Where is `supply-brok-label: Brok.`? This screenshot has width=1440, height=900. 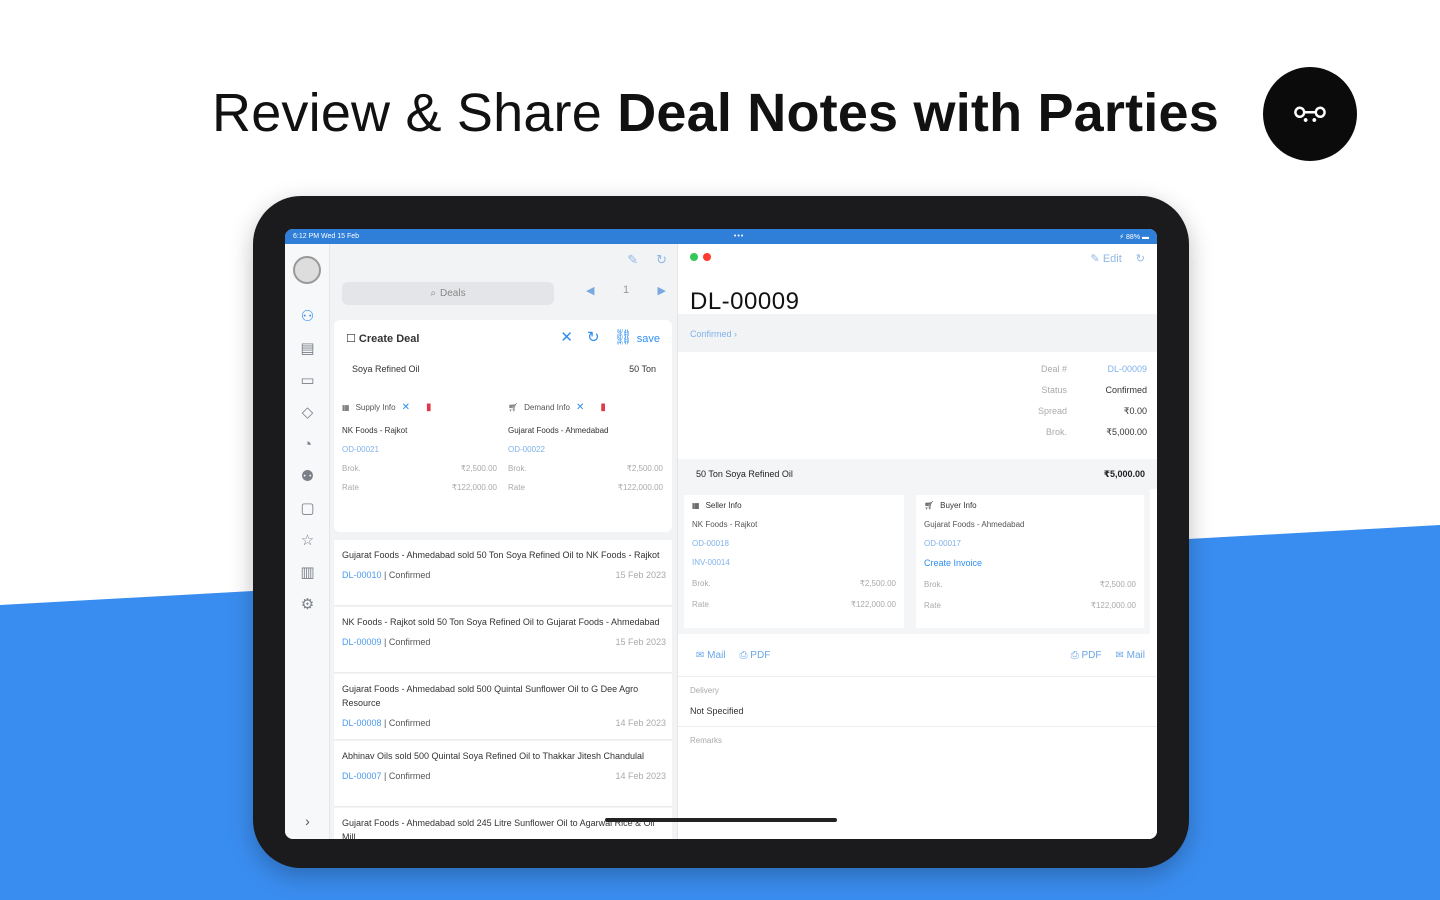
supply-brok-label: Brok. is located at coordinates (351, 468).